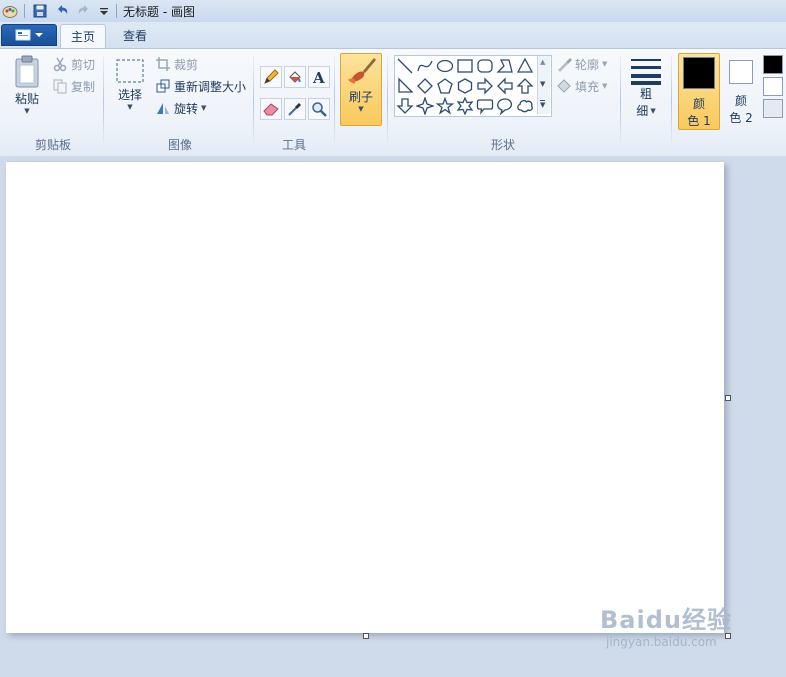 Image resolution: width=786 pixels, height=677 pixels. Describe the element at coordinates (163, 108) in the screenshot. I see `rotate-icon` at that location.